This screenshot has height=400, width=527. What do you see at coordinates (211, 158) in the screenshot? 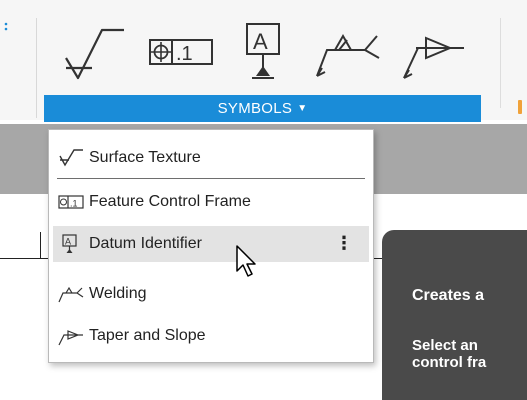
I see `menu-item-surface-texture: Surface Texture` at bounding box center [211, 158].